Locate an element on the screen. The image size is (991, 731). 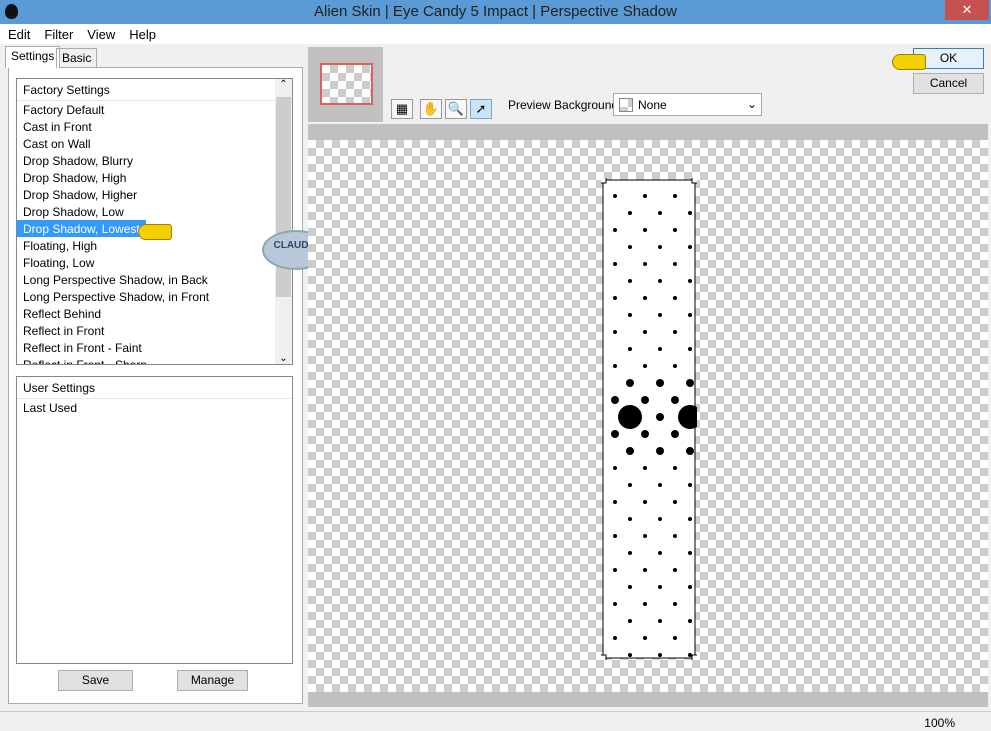
list-item: Last Used is located at coordinates (154, 407).